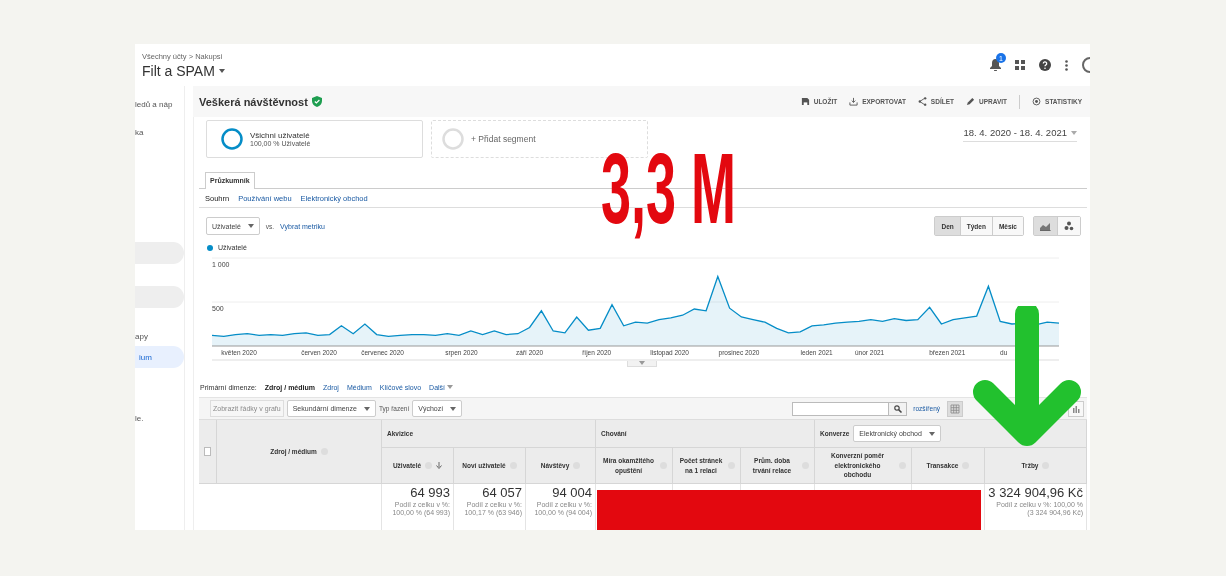  I want to click on select-all-checkbox, so click(207, 451).